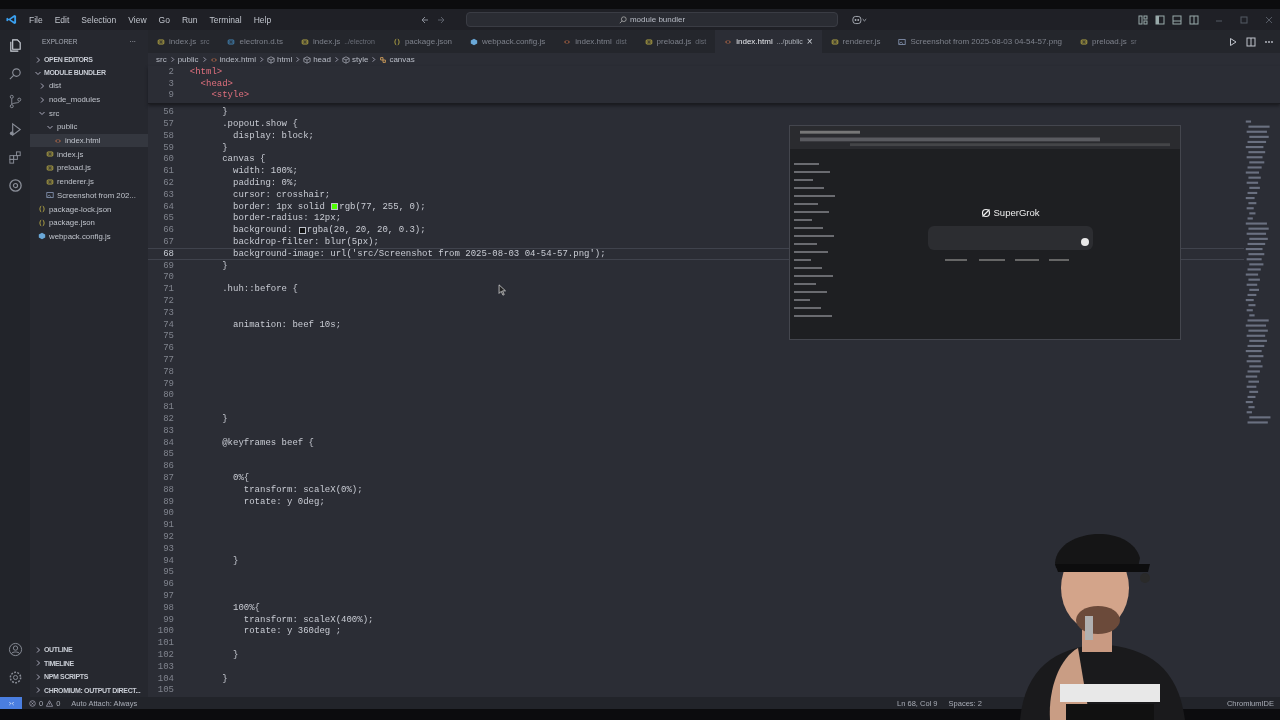  I want to click on split-editor-icon, so click(1251, 41).